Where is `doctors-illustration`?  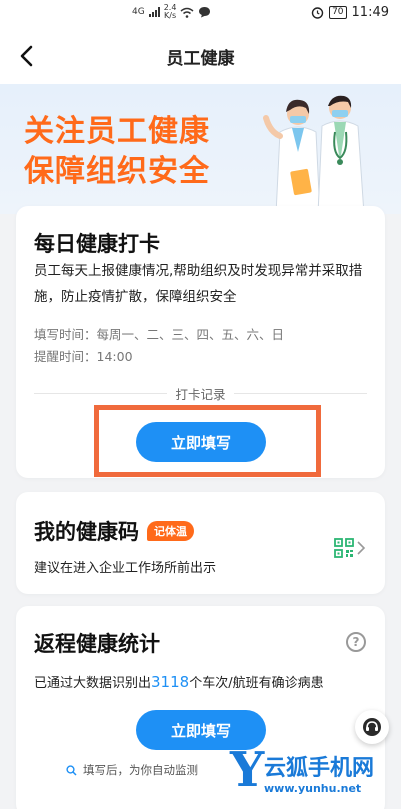 doctors-illustration is located at coordinates (314, 154).